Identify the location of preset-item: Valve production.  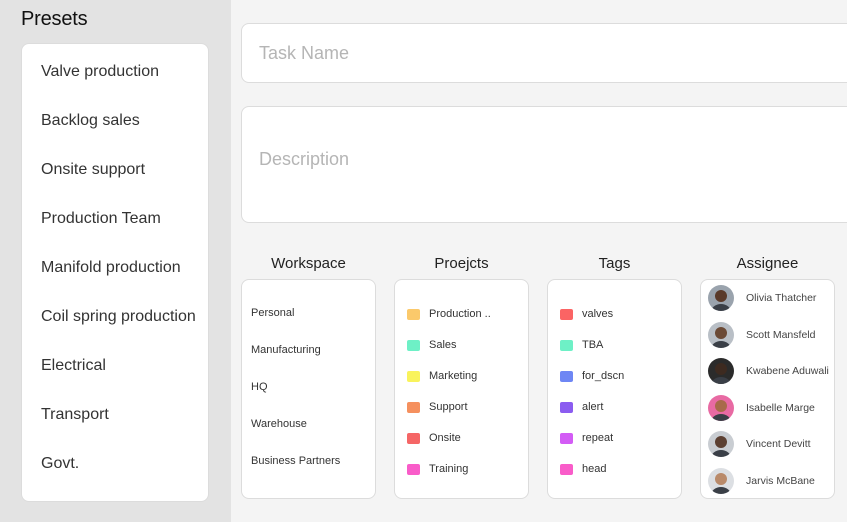
(100, 72).